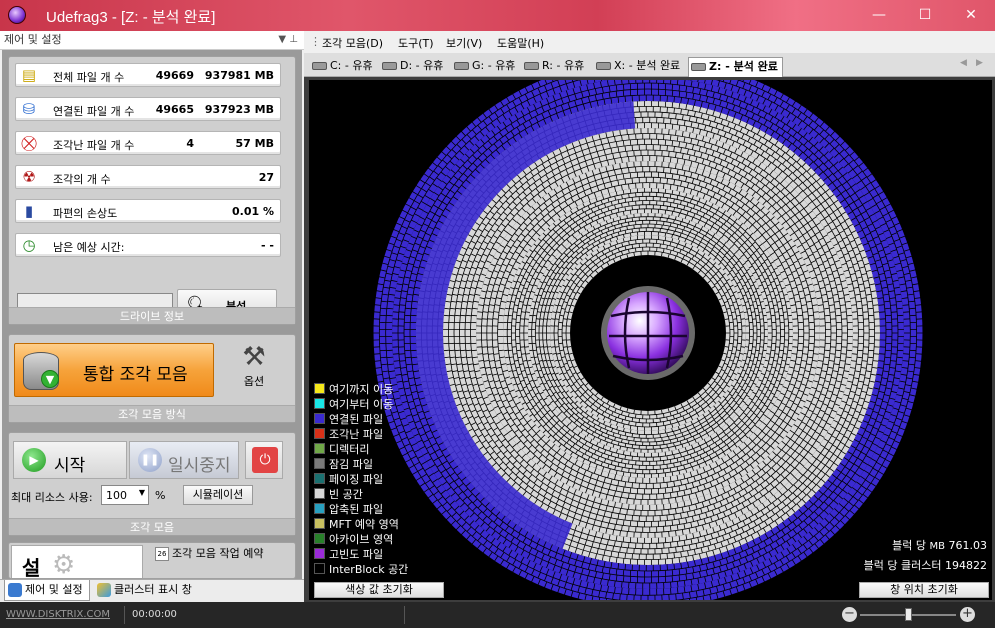  I want to click on block-stats: 블럭 당 MB 761.03 블럭 당 클러스터 194822, so click(925, 555).